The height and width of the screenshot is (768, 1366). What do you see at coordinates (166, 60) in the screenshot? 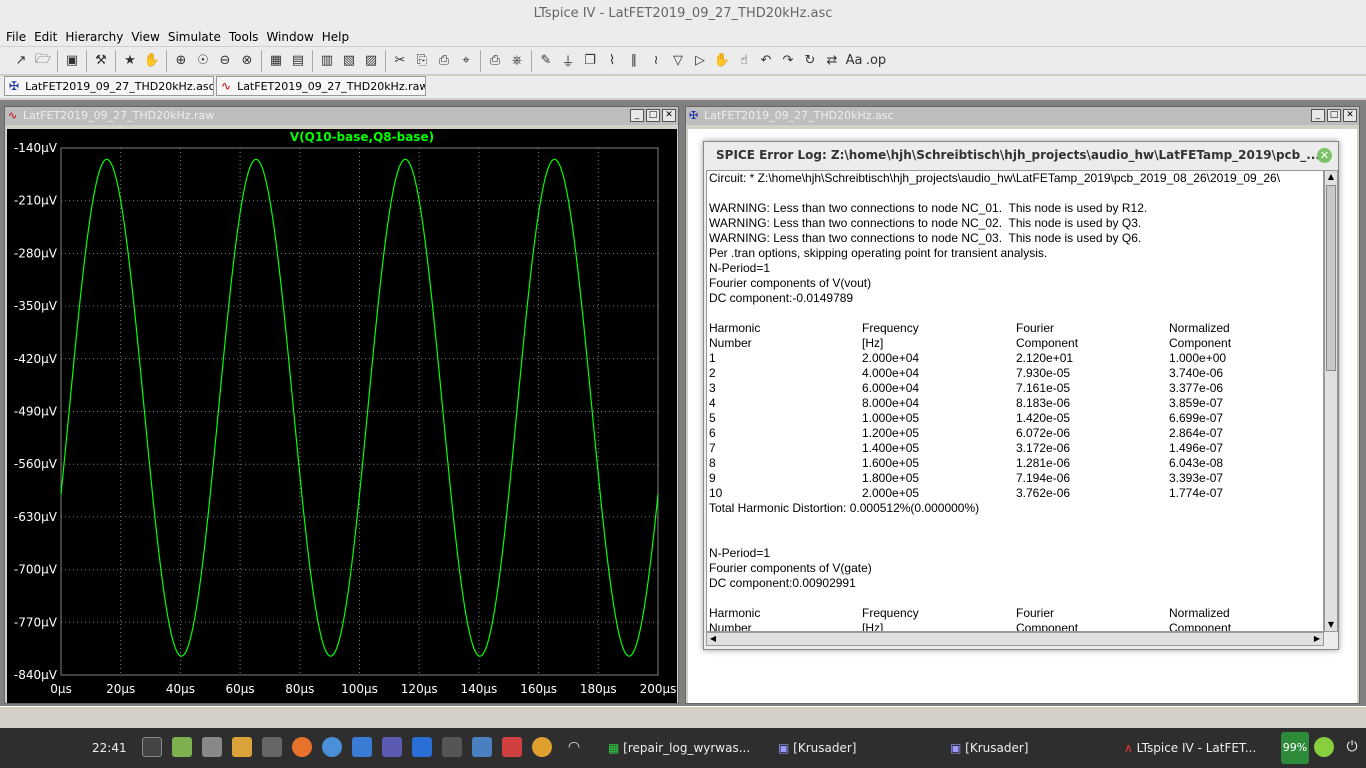
I see `separator` at bounding box center [166, 60].